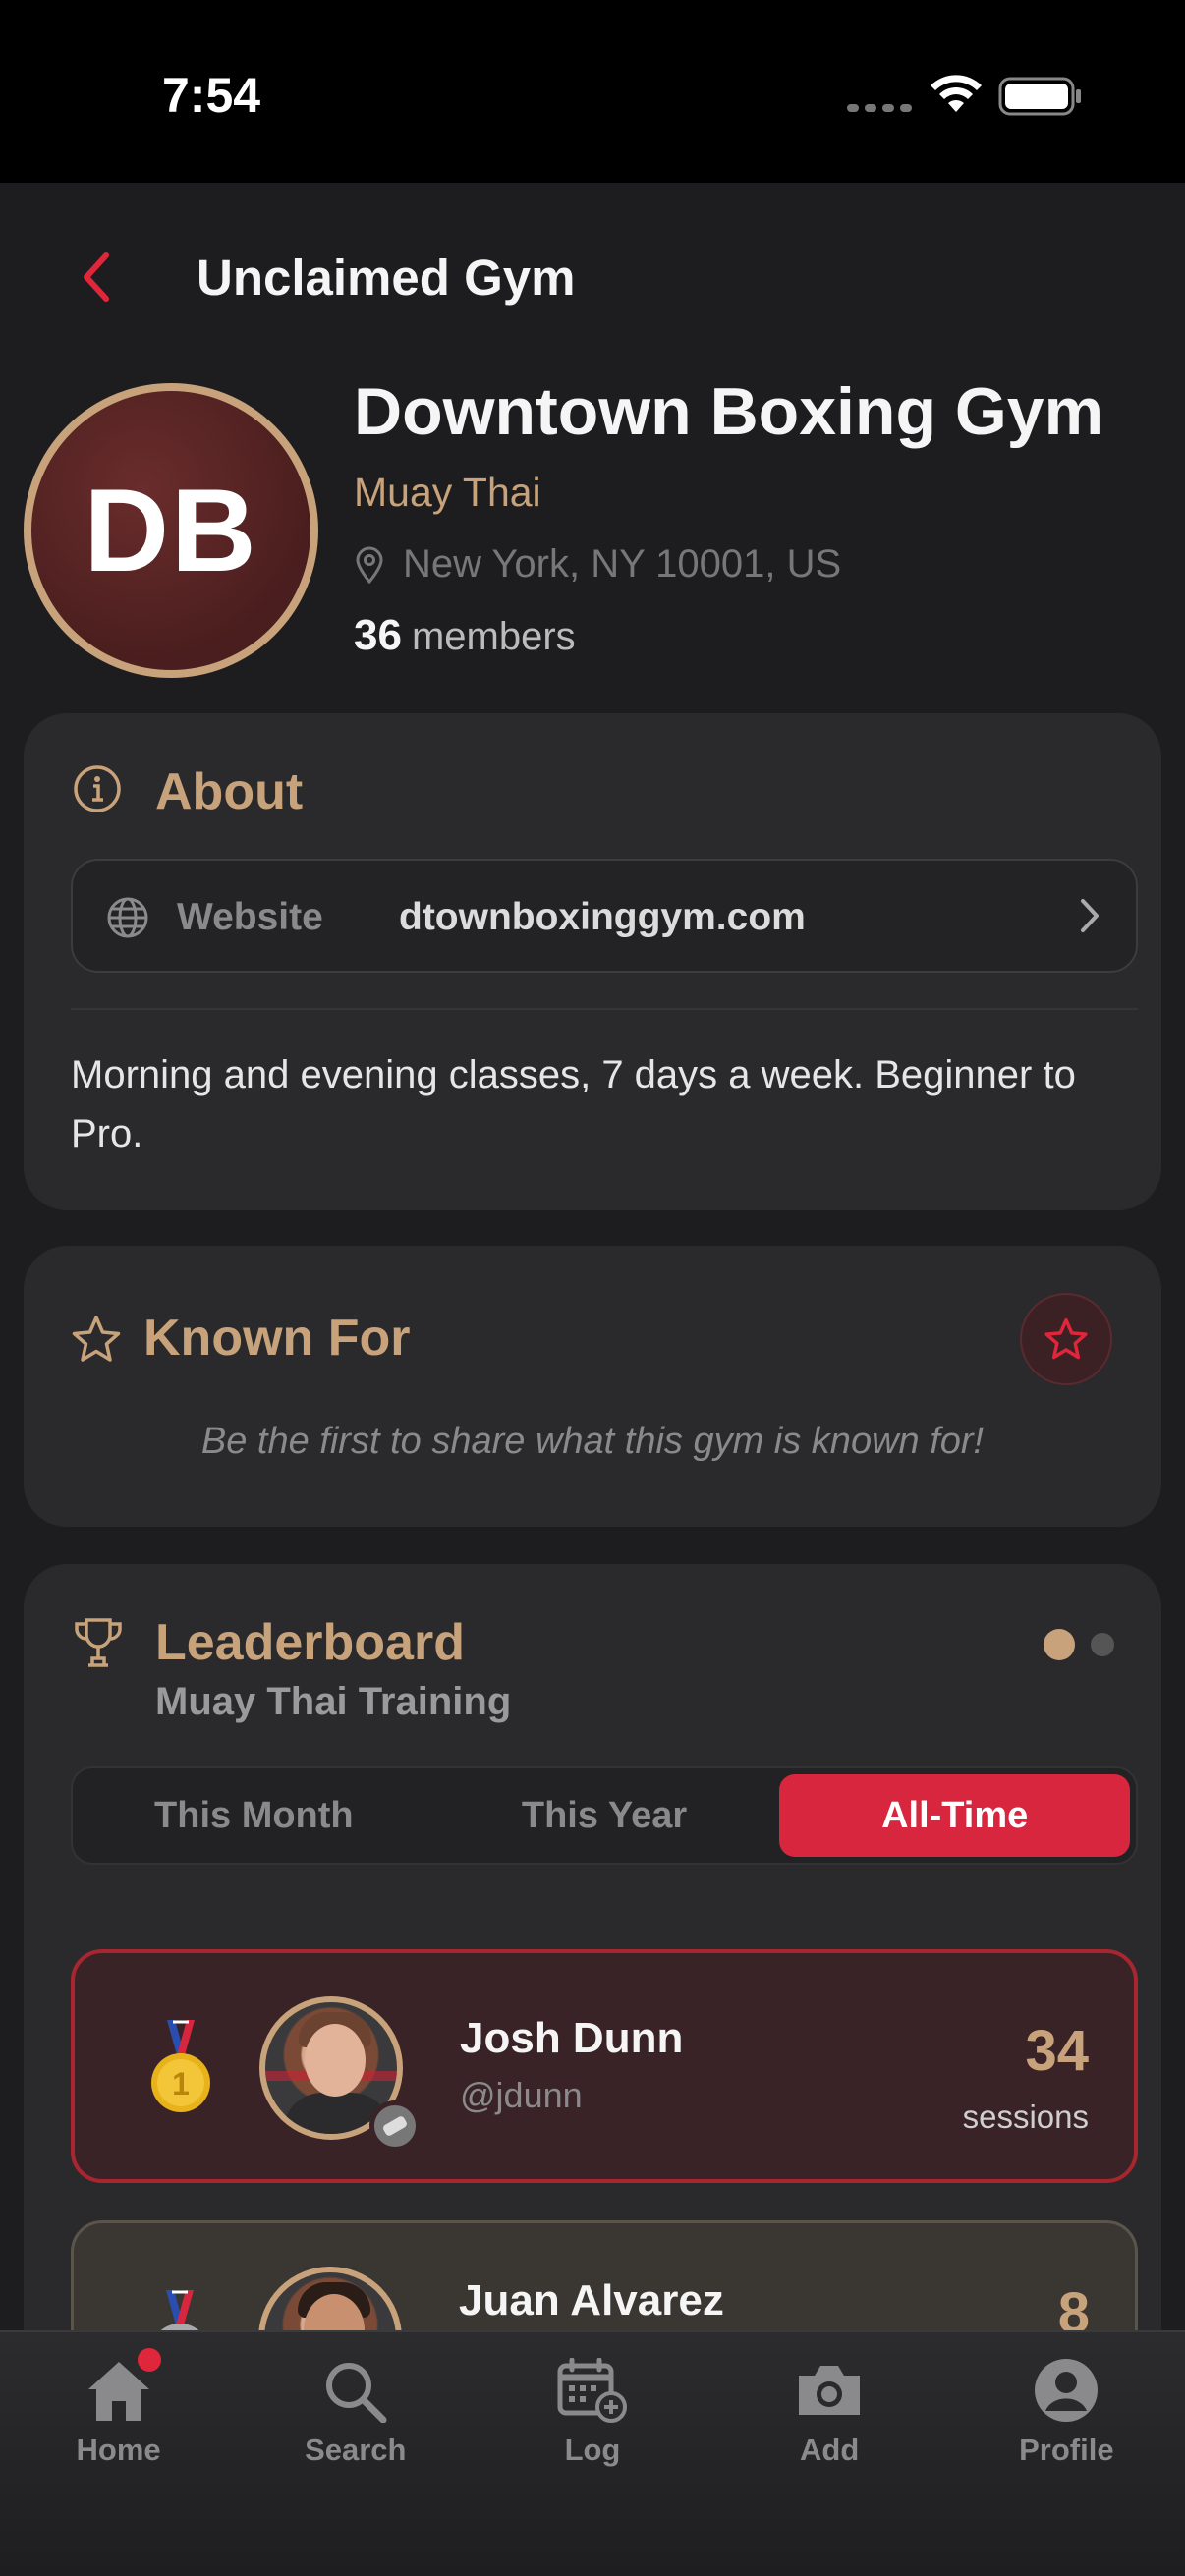 Image resolution: width=1185 pixels, height=2576 pixels. What do you see at coordinates (250, 917) in the screenshot?
I see `website-label: Website` at bounding box center [250, 917].